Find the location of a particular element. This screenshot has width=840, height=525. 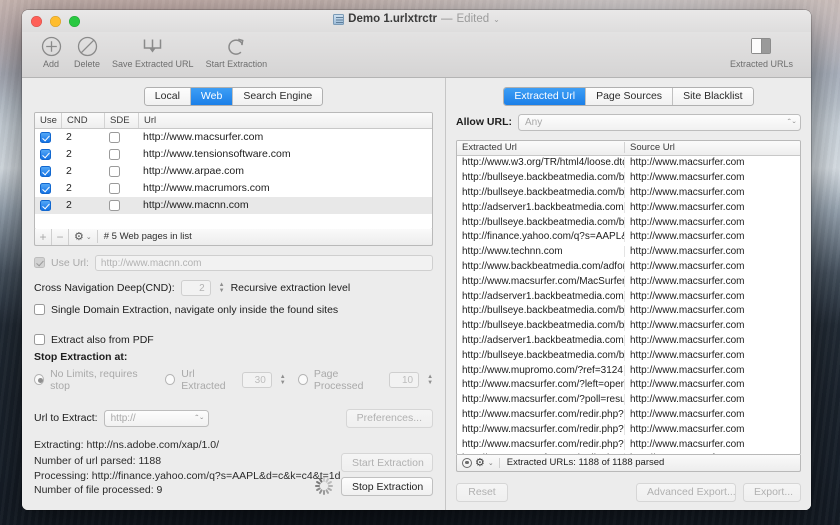

gear-icon: ⚙ is located at coordinates (79, 237).